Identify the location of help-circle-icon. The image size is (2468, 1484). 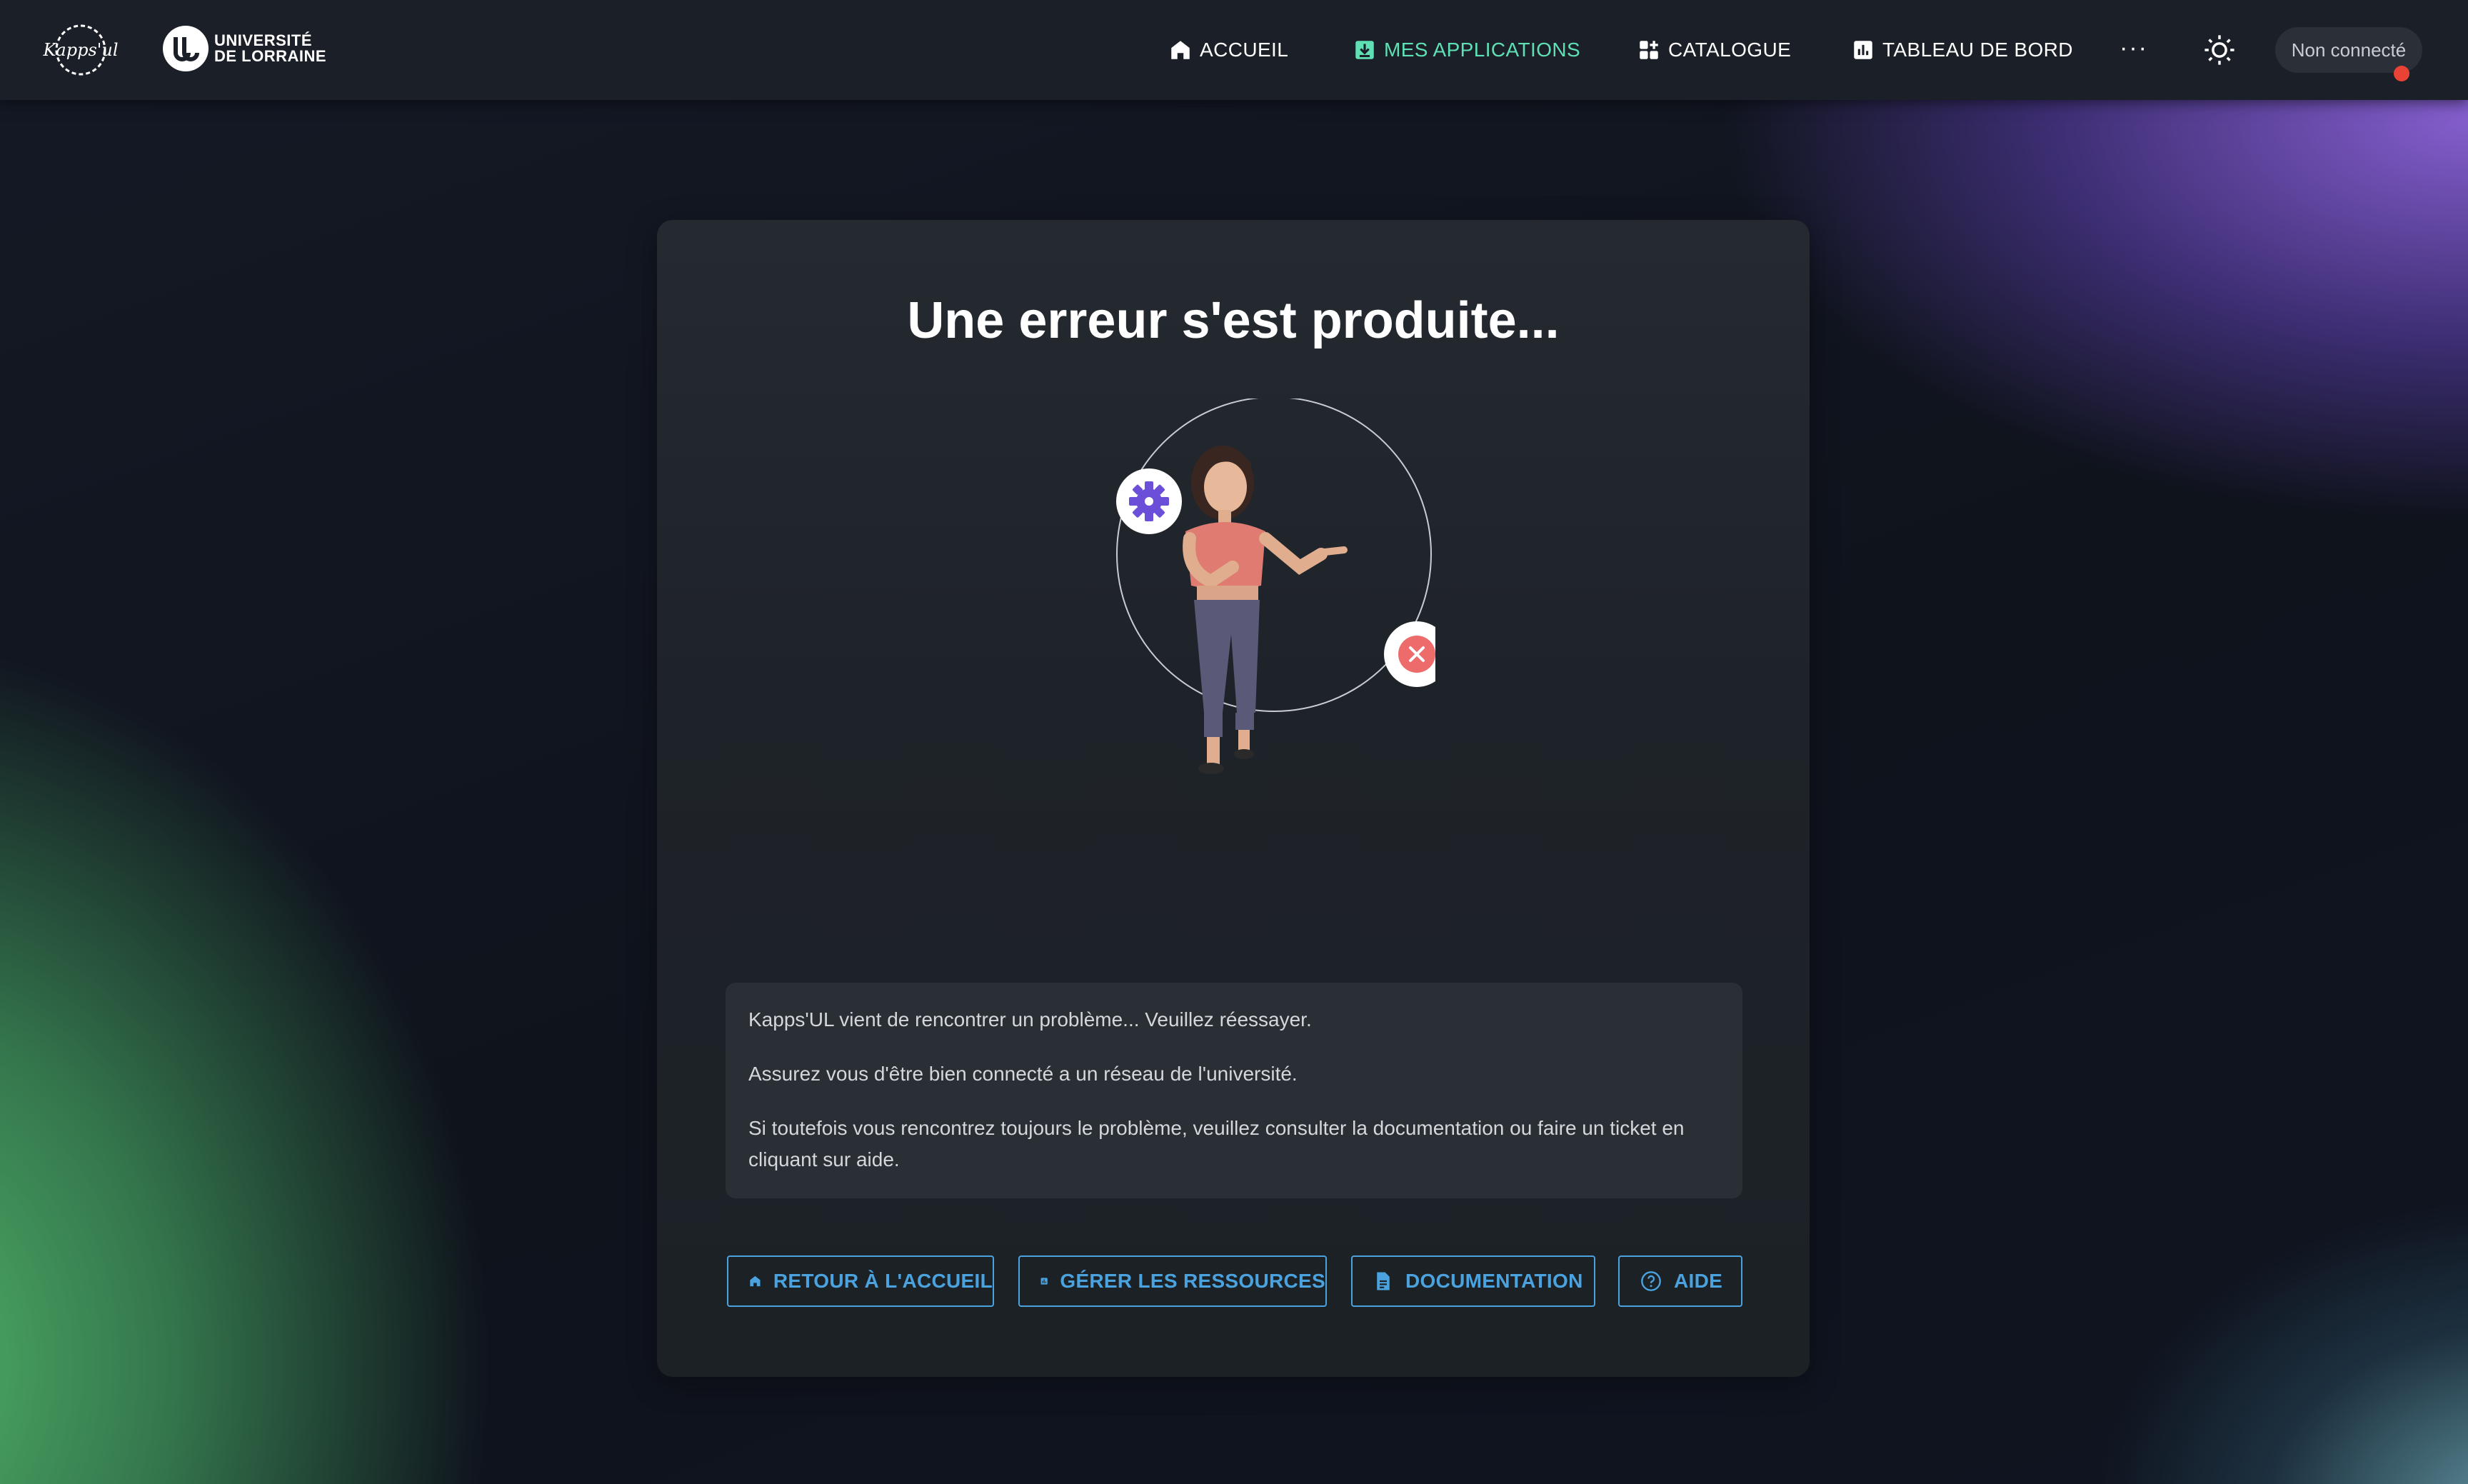
(1651, 1281).